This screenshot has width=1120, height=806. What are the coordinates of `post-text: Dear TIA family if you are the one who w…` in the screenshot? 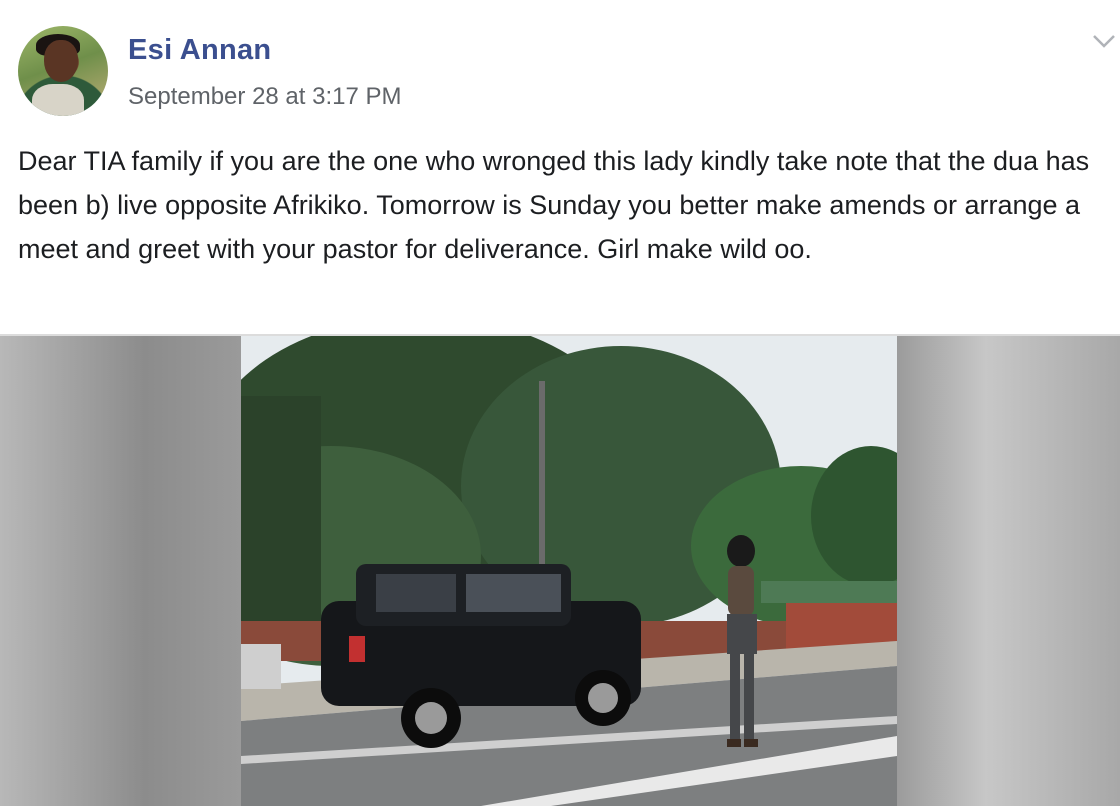 It's located at (554, 205).